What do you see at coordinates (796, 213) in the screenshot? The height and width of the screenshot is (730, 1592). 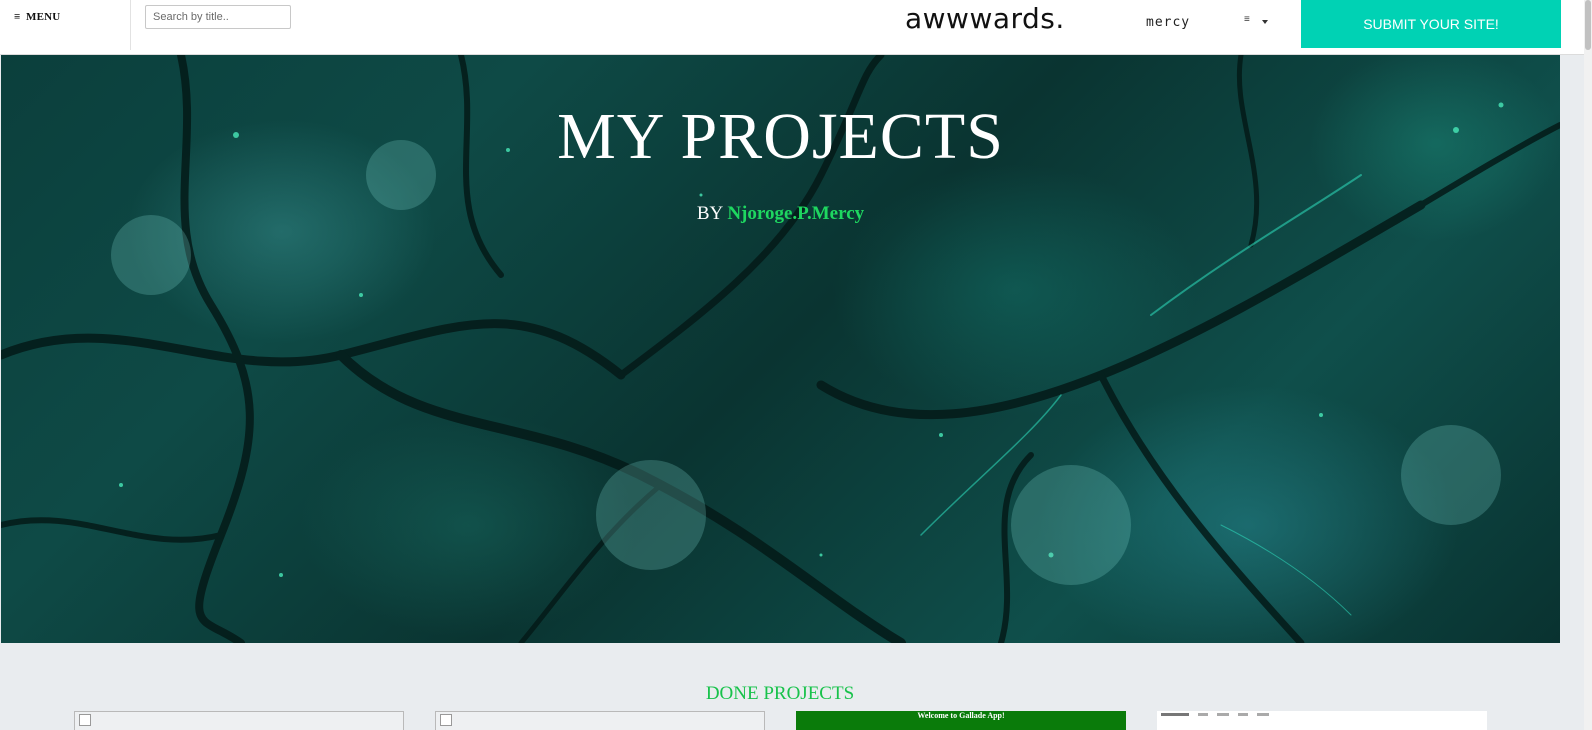 I see `author-name: Njoroge.P.Mercy` at bounding box center [796, 213].